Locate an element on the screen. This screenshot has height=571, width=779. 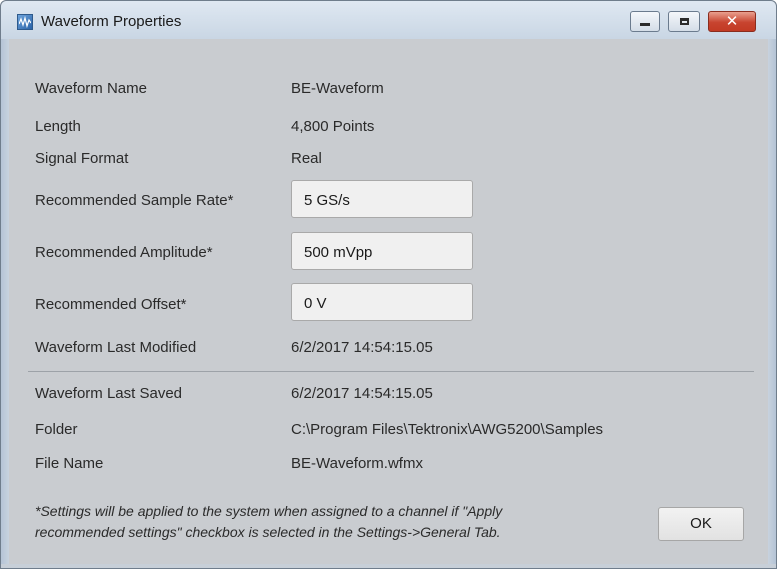
waveform-name-value: BE-Waveform is located at coordinates (337, 88).